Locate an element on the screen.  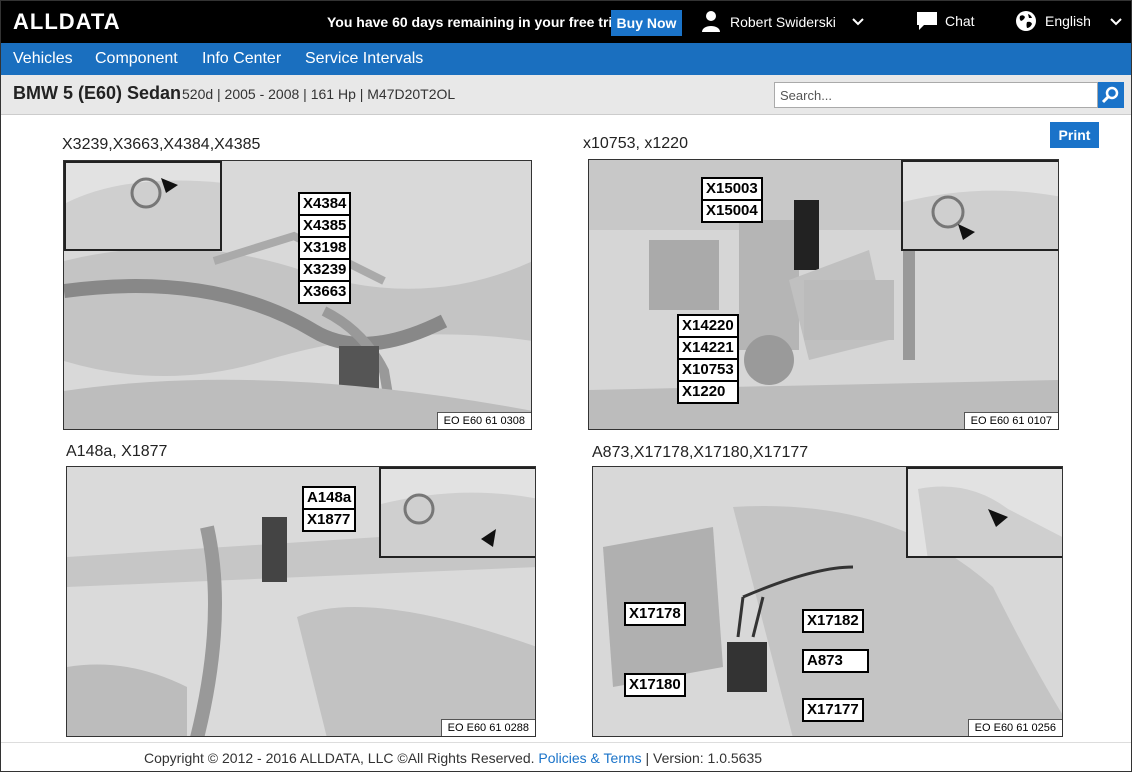
search-button is located at coordinates (1111, 95).